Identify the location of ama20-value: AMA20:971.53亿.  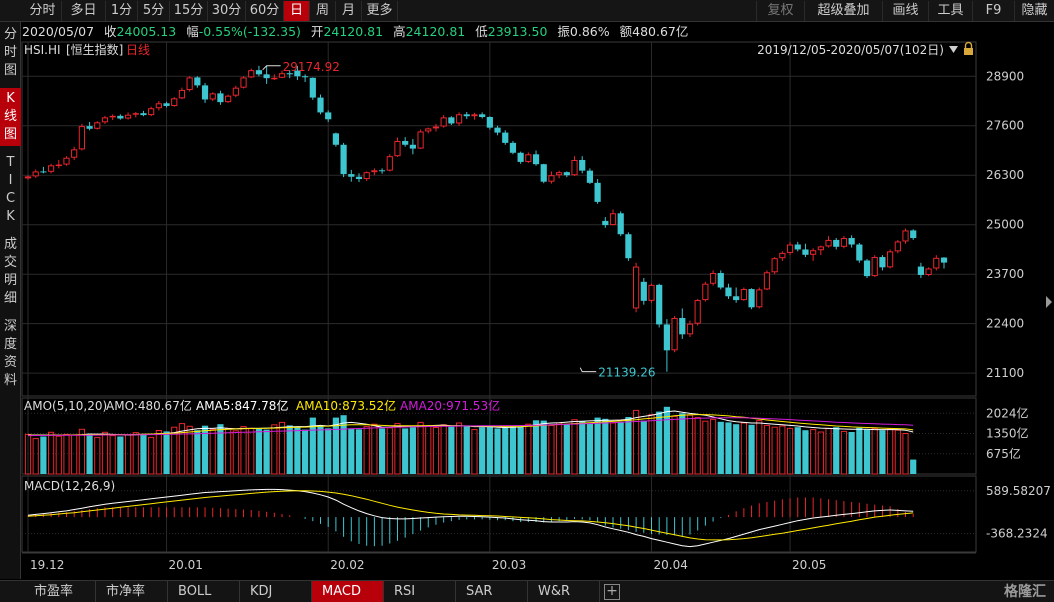
(450, 405).